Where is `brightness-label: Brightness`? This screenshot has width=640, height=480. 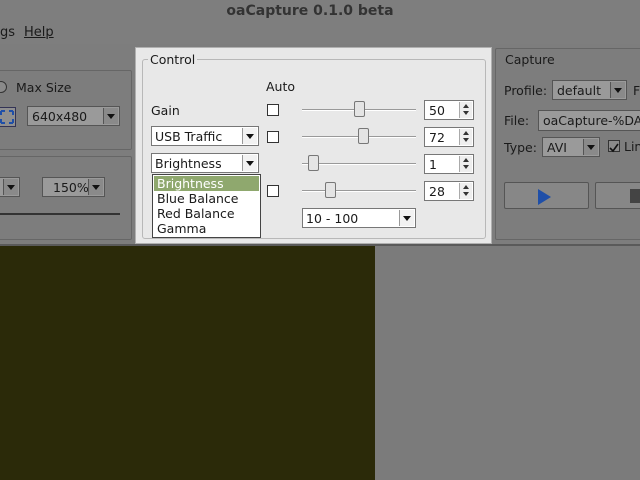
brightness-label: Brightness is located at coordinates (188, 163).